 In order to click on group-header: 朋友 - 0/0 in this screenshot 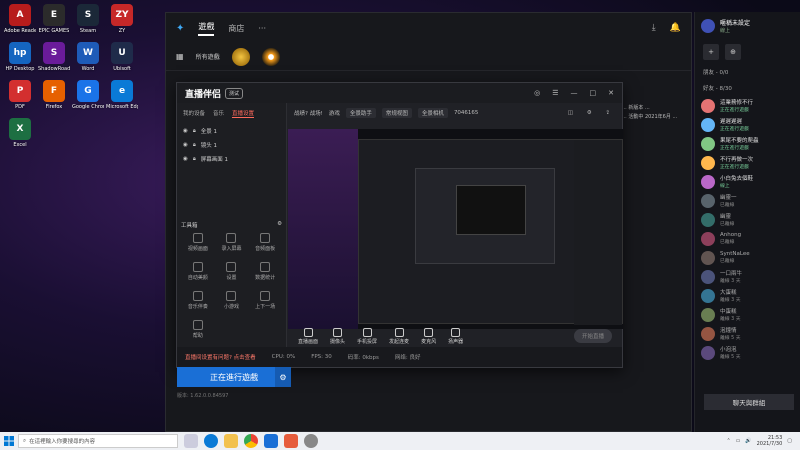, I will do `click(747, 72)`.